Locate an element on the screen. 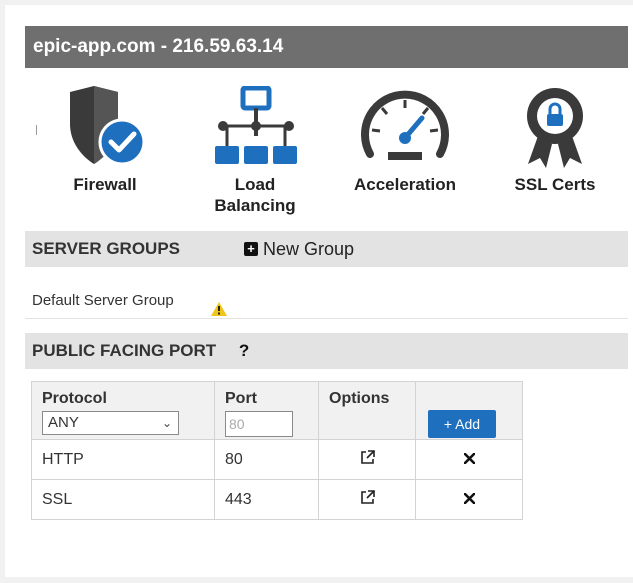 The image size is (633, 583). protocol-select-value: ANY is located at coordinates (63, 422).